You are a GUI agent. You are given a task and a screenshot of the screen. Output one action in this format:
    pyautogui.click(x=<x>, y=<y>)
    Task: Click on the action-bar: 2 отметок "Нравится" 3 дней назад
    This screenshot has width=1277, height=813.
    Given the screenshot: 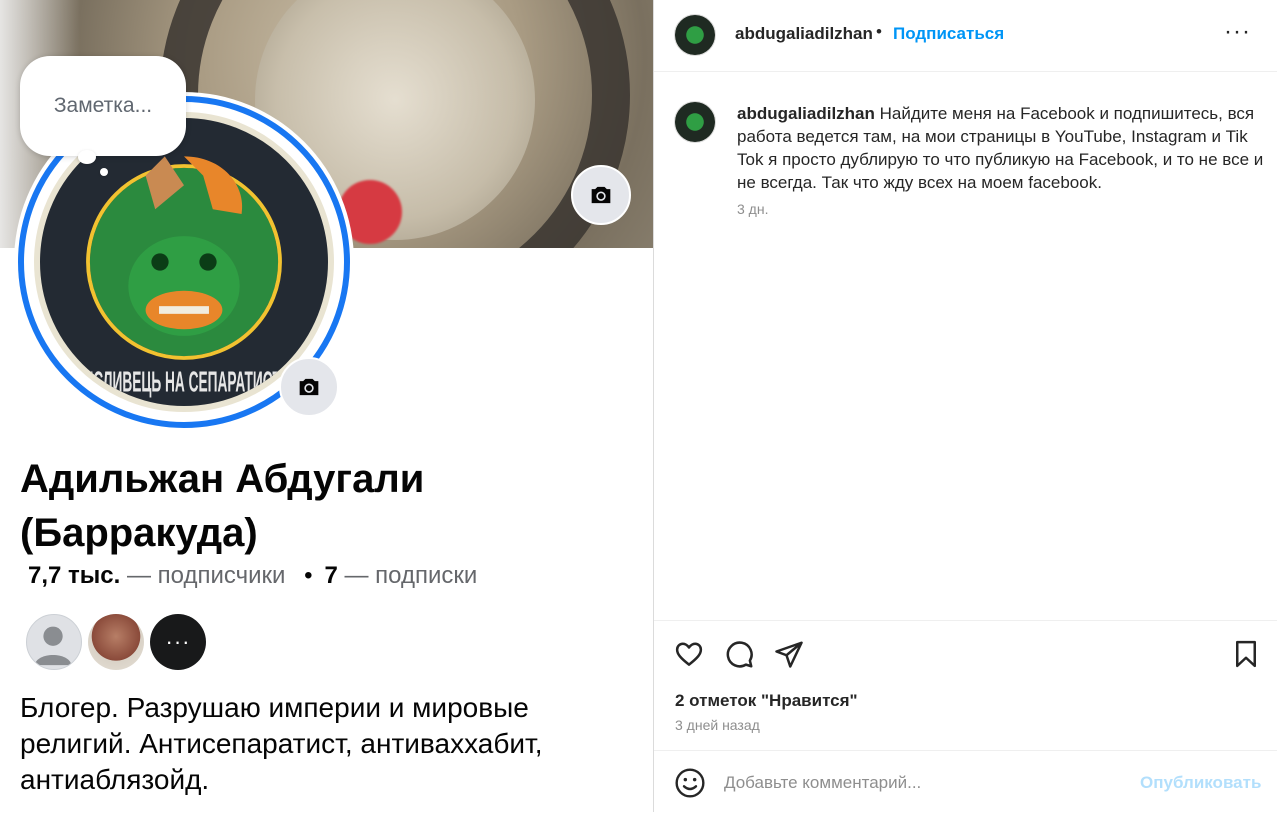 What is the action you would take?
    pyautogui.click(x=965, y=685)
    